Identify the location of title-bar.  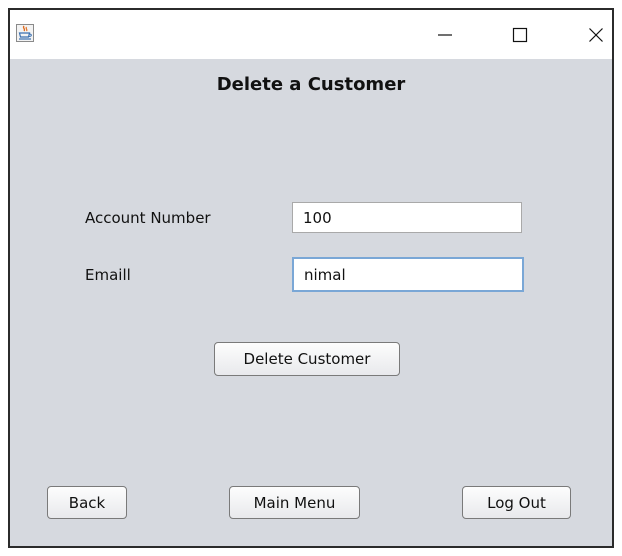
(311, 34).